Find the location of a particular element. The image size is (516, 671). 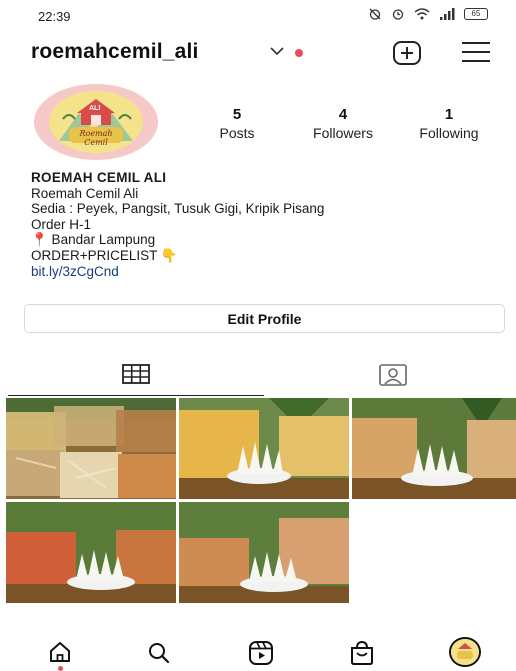

shop-icon is located at coordinates (362, 653).